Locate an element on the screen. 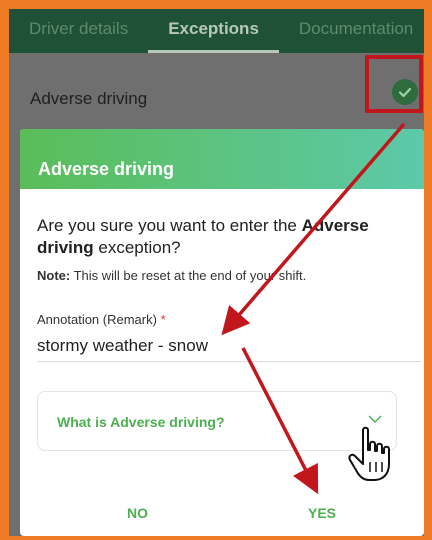  annotation-input: stormy weather - snow is located at coordinates (122, 346).